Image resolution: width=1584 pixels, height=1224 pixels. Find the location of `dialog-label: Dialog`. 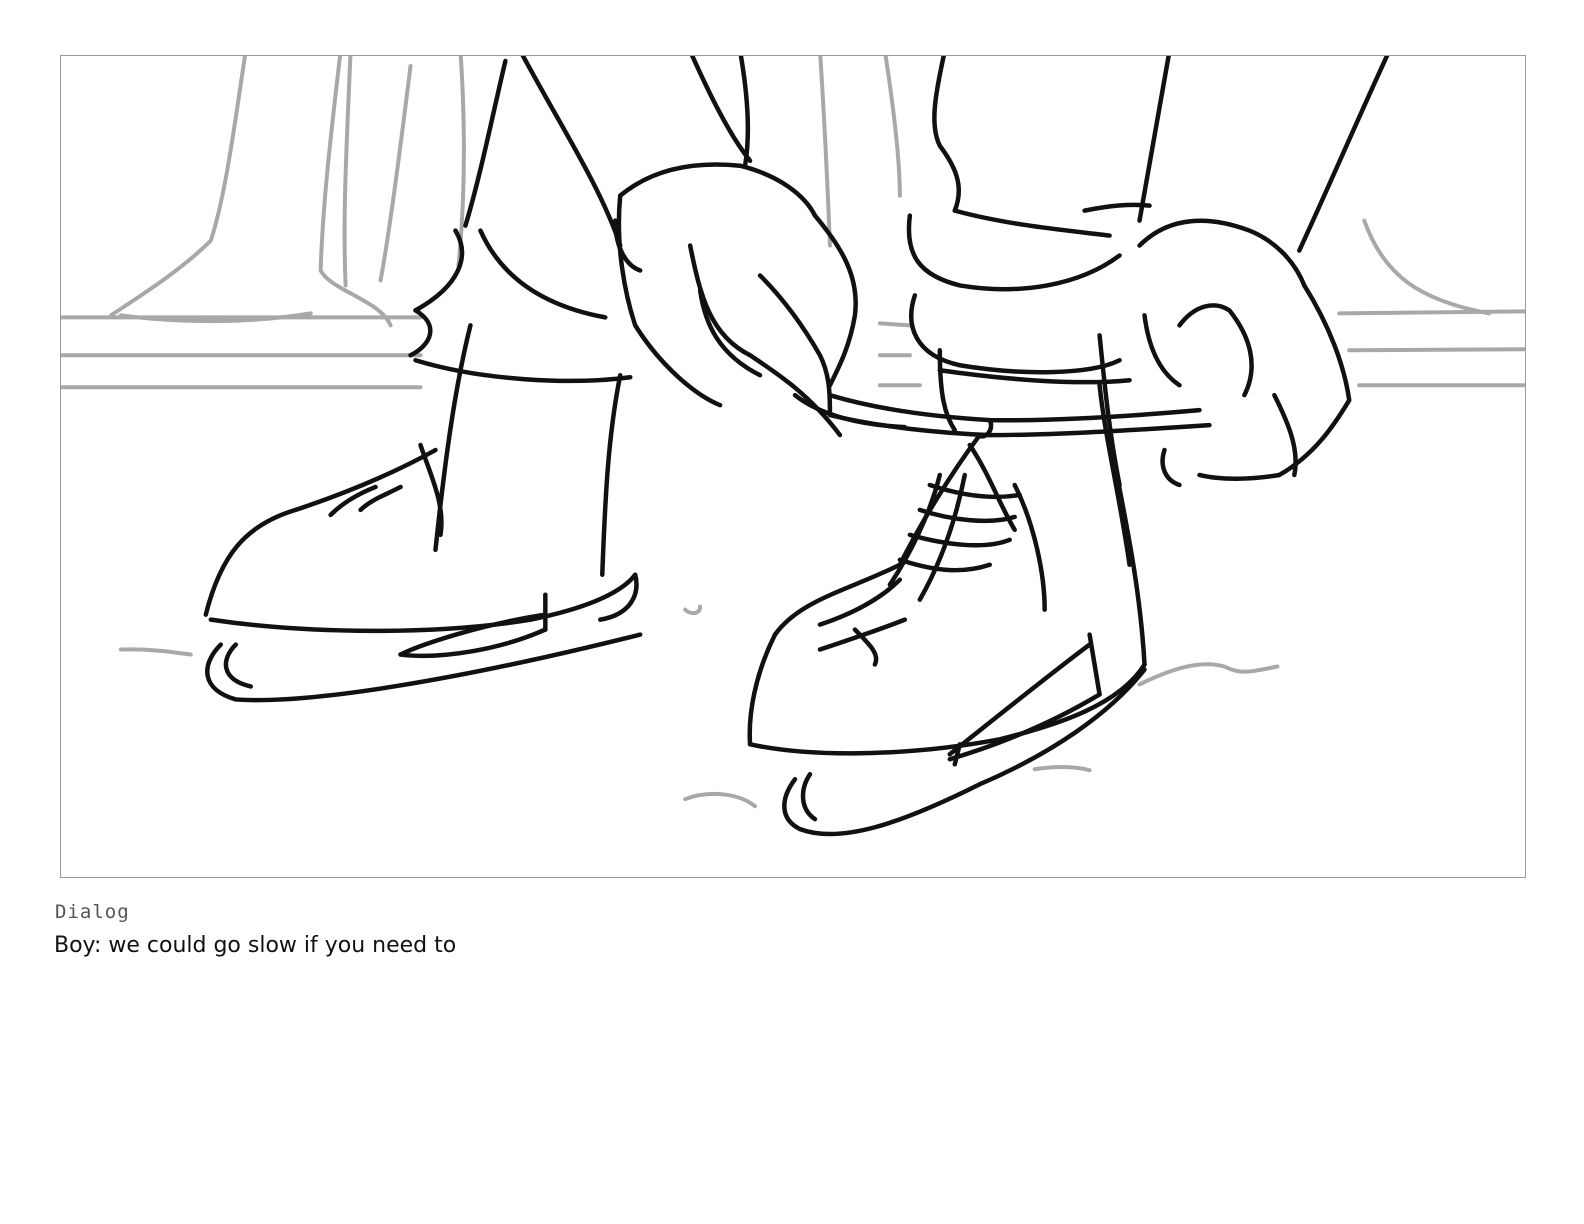

dialog-label: Dialog is located at coordinates (92, 912).